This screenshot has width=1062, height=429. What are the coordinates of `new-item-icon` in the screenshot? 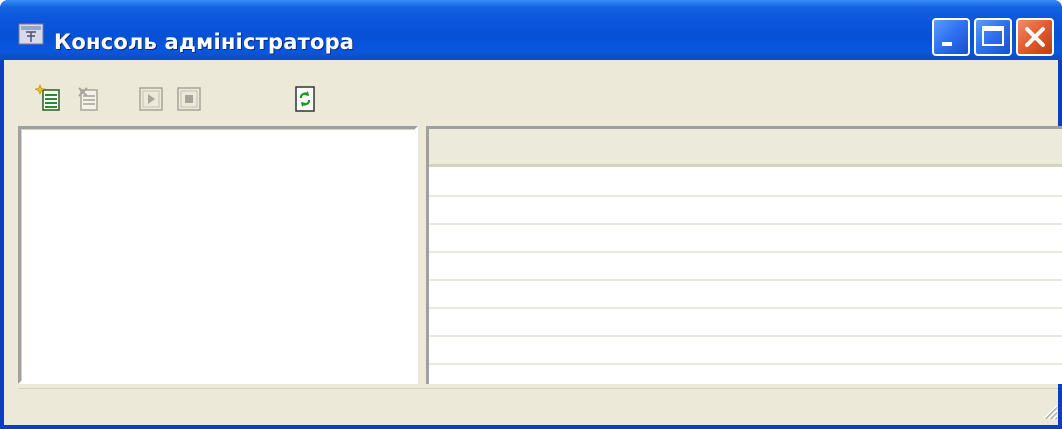 It's located at (47, 97).